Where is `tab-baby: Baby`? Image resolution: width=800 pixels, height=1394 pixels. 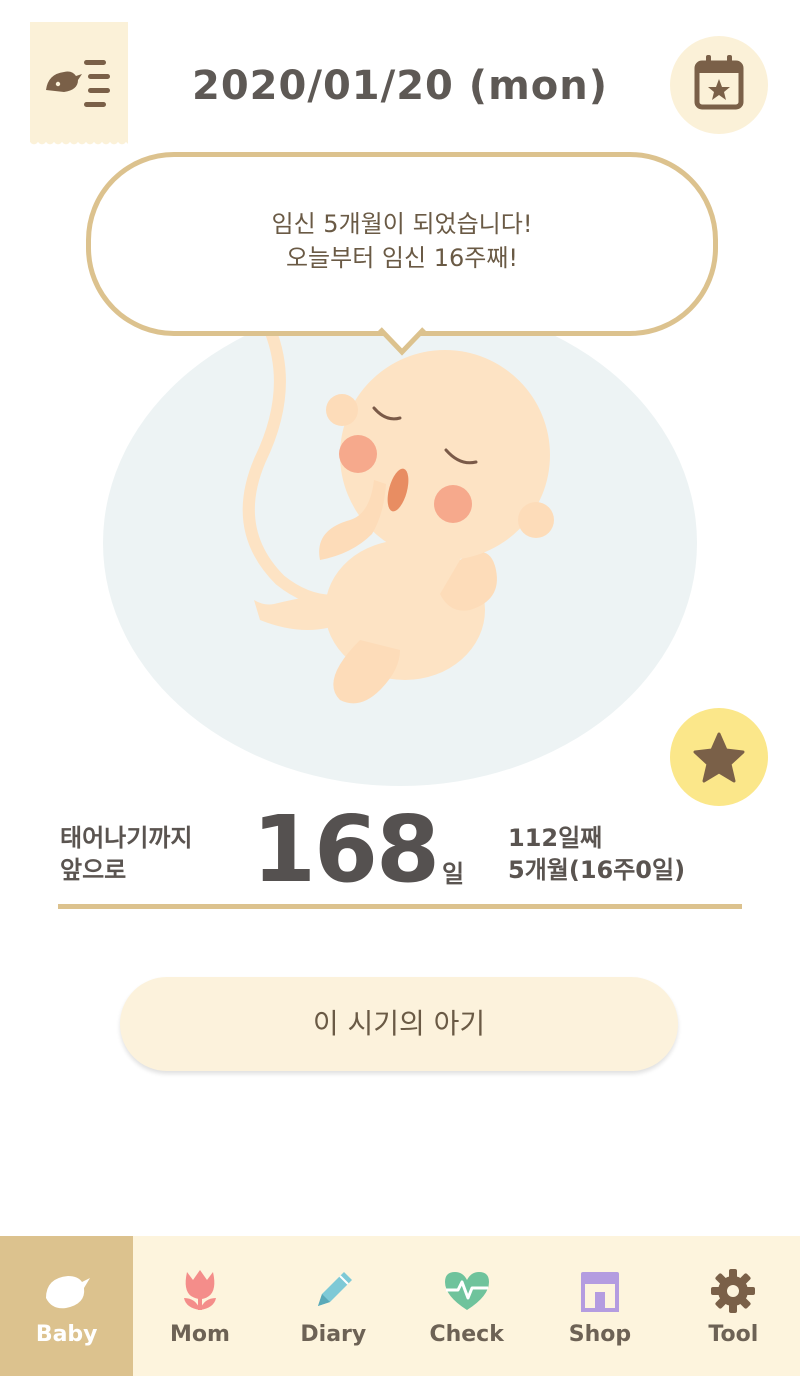
tab-baby: Baby is located at coordinates (67, 1306).